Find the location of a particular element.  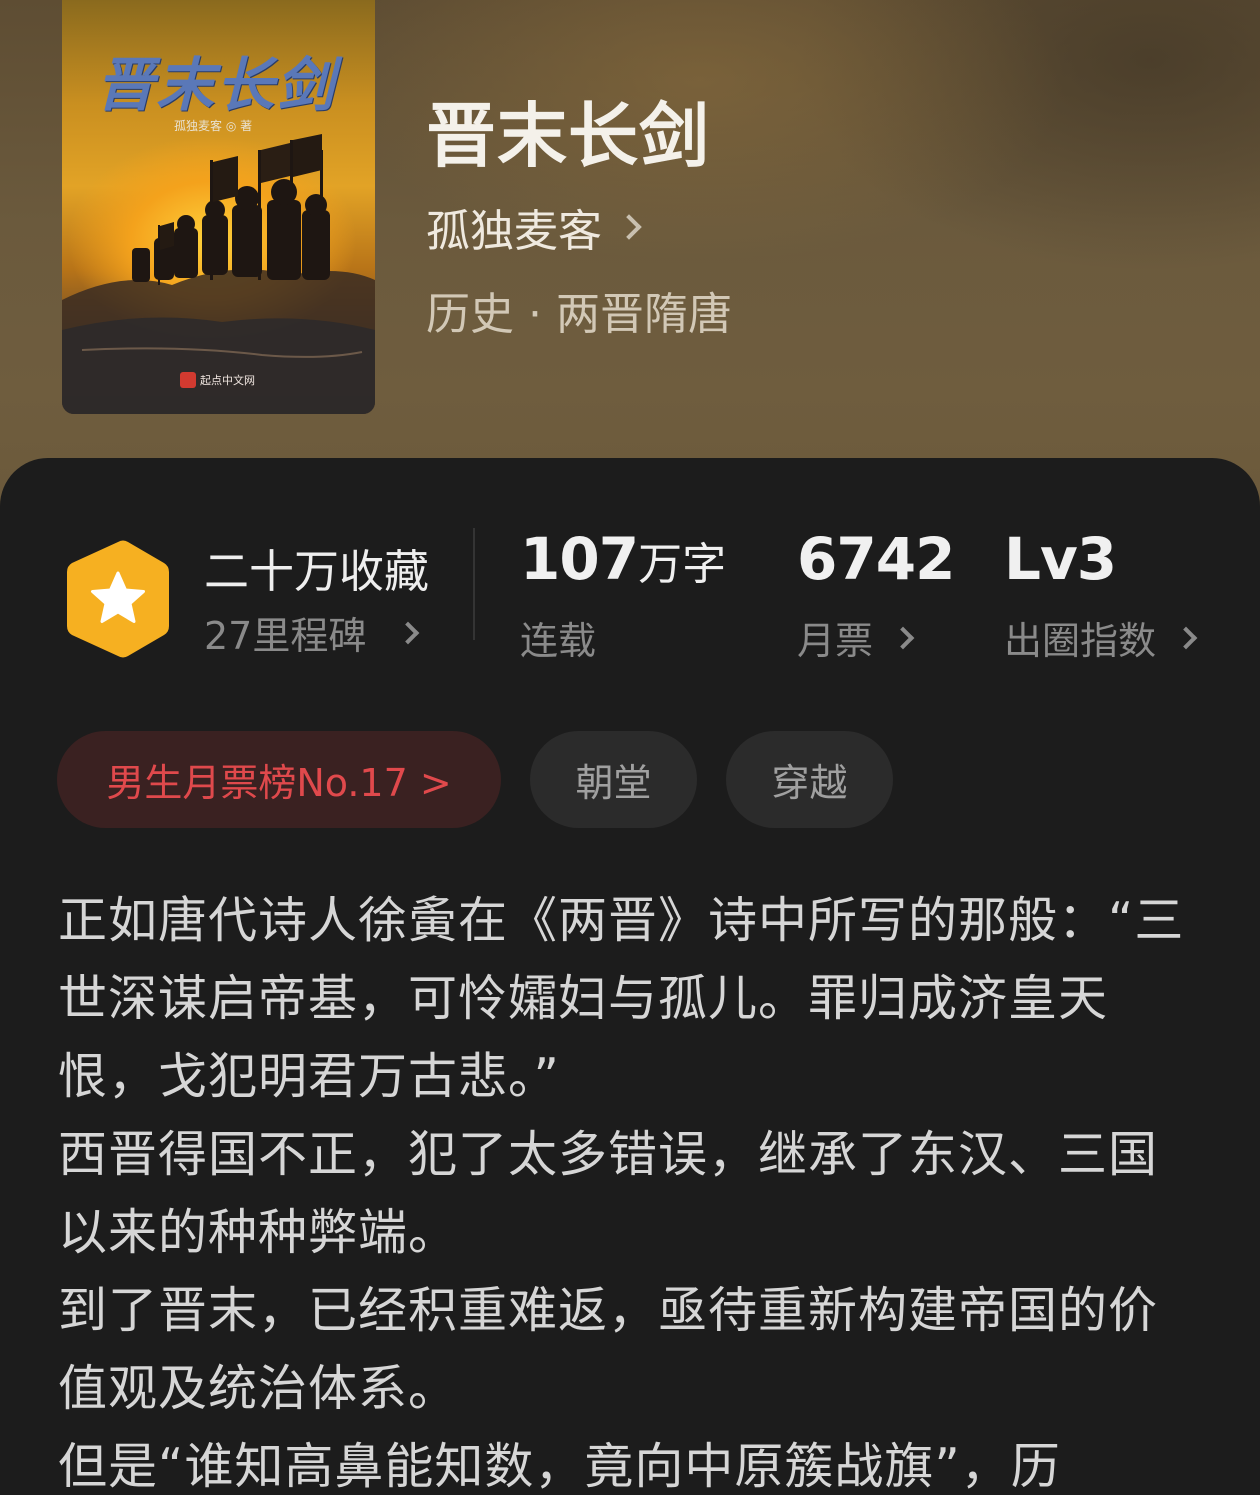

publisher-logo-icon is located at coordinates (188, 380).